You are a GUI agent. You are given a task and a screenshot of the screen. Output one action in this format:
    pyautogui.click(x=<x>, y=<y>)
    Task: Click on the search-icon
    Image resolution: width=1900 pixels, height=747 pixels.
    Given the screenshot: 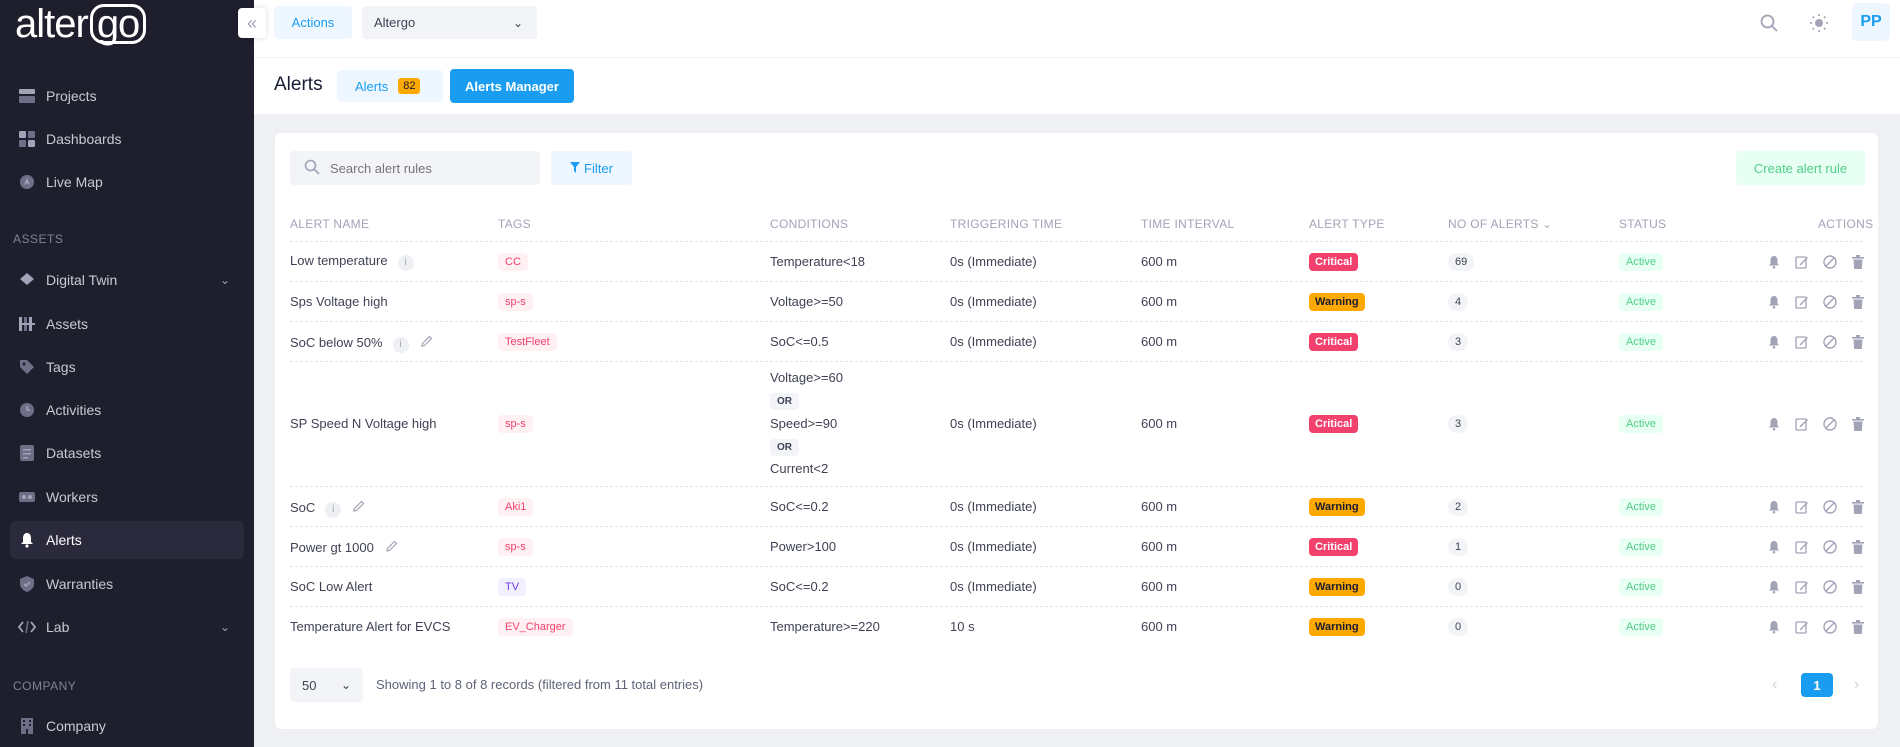 What is the action you would take?
    pyautogui.click(x=1769, y=23)
    